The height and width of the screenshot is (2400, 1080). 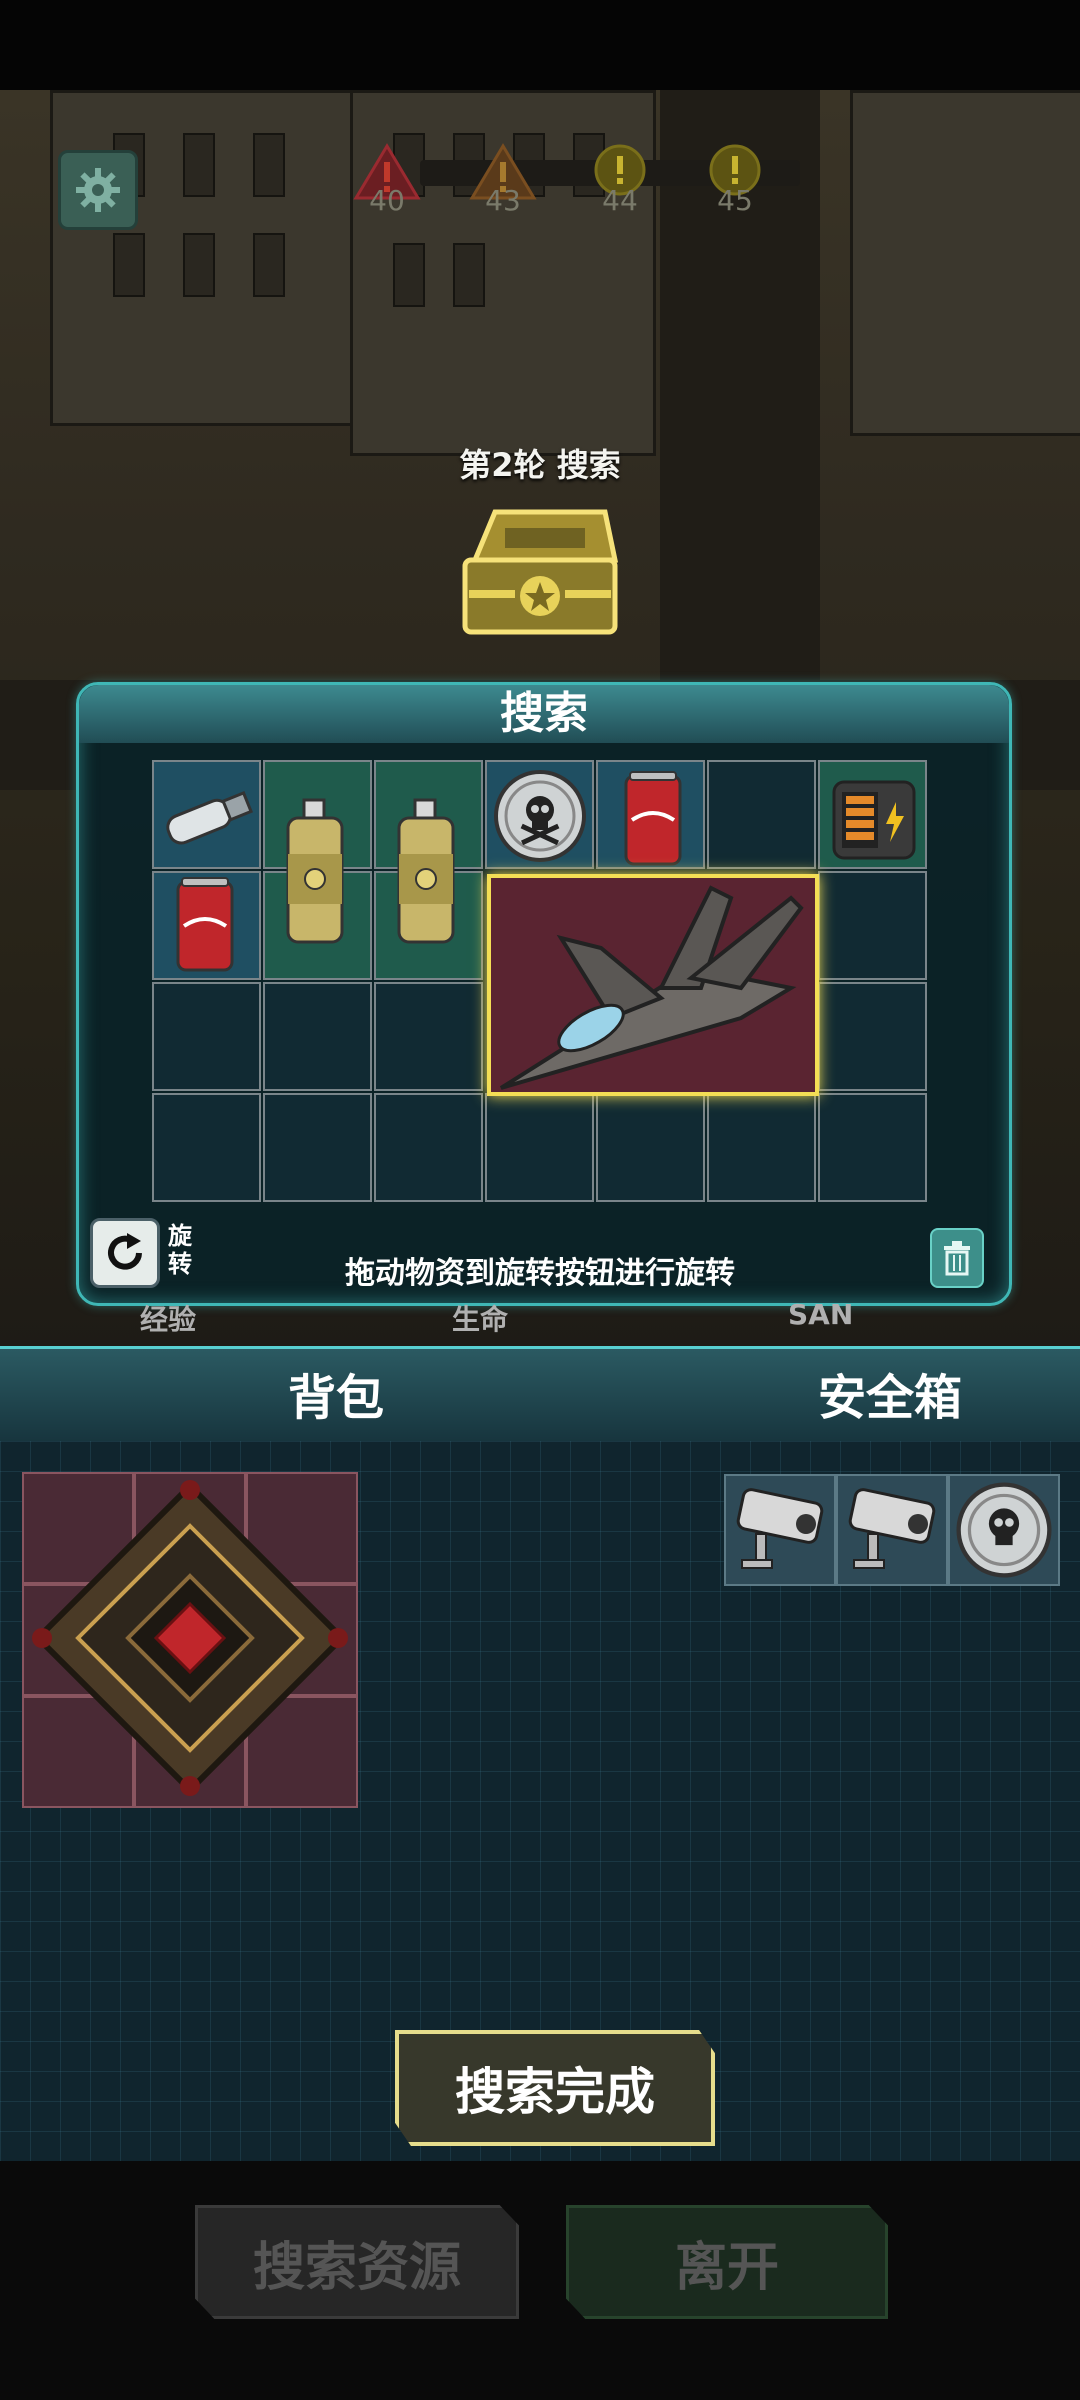 What do you see at coordinates (387, 179) in the screenshot?
I see `wave-marker: 40` at bounding box center [387, 179].